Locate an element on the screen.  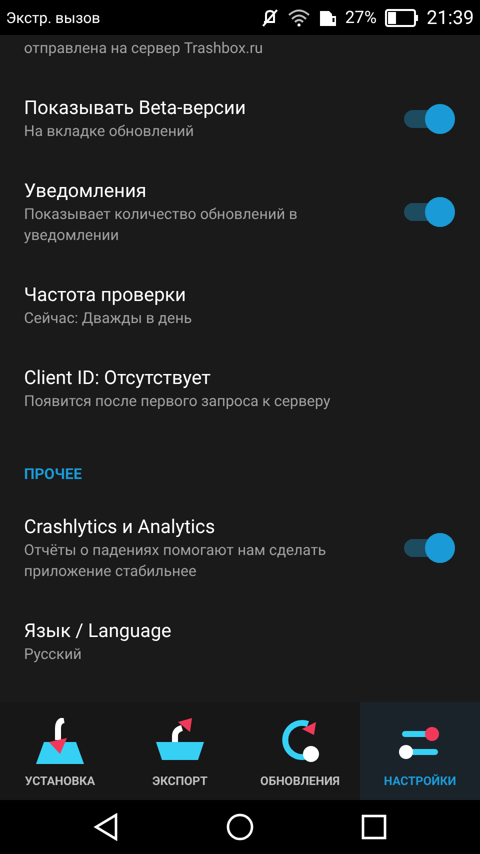
home-icon is located at coordinates (240, 827).